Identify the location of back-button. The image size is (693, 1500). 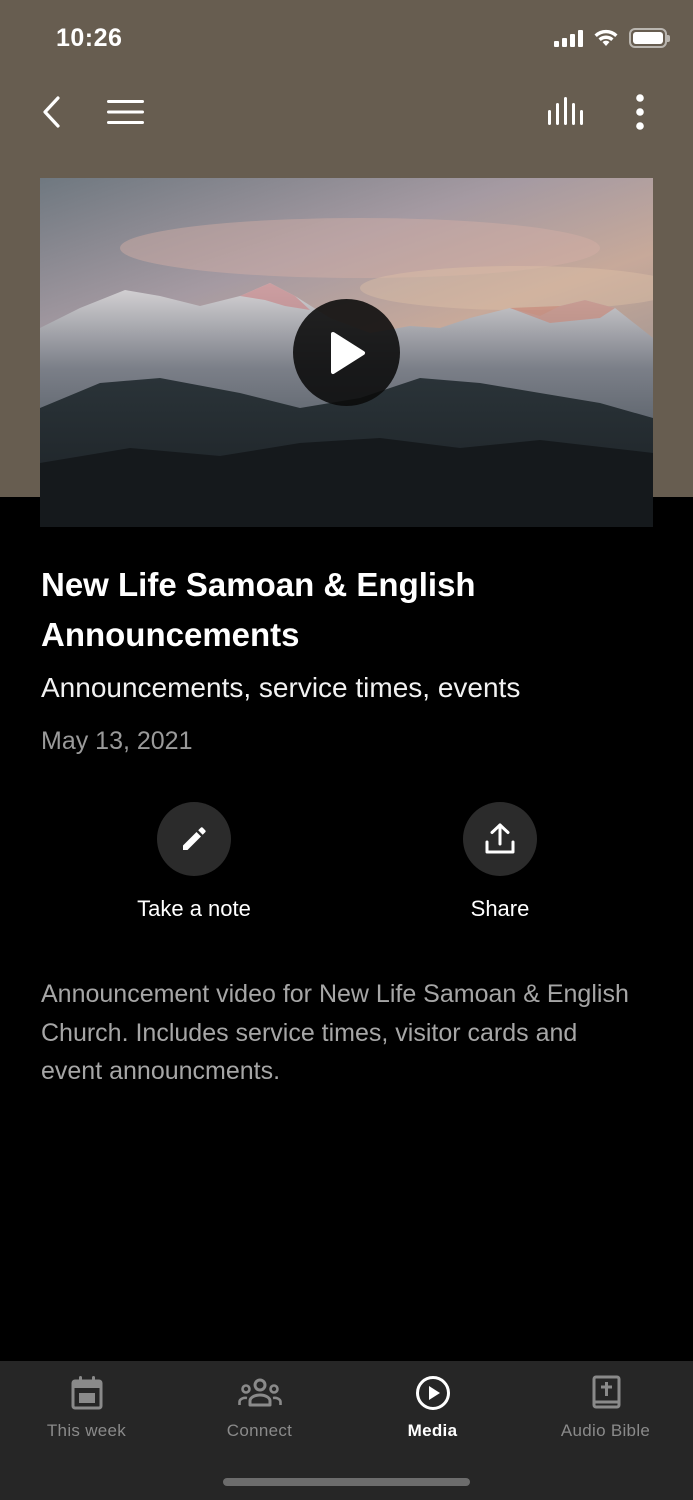
(52, 112).